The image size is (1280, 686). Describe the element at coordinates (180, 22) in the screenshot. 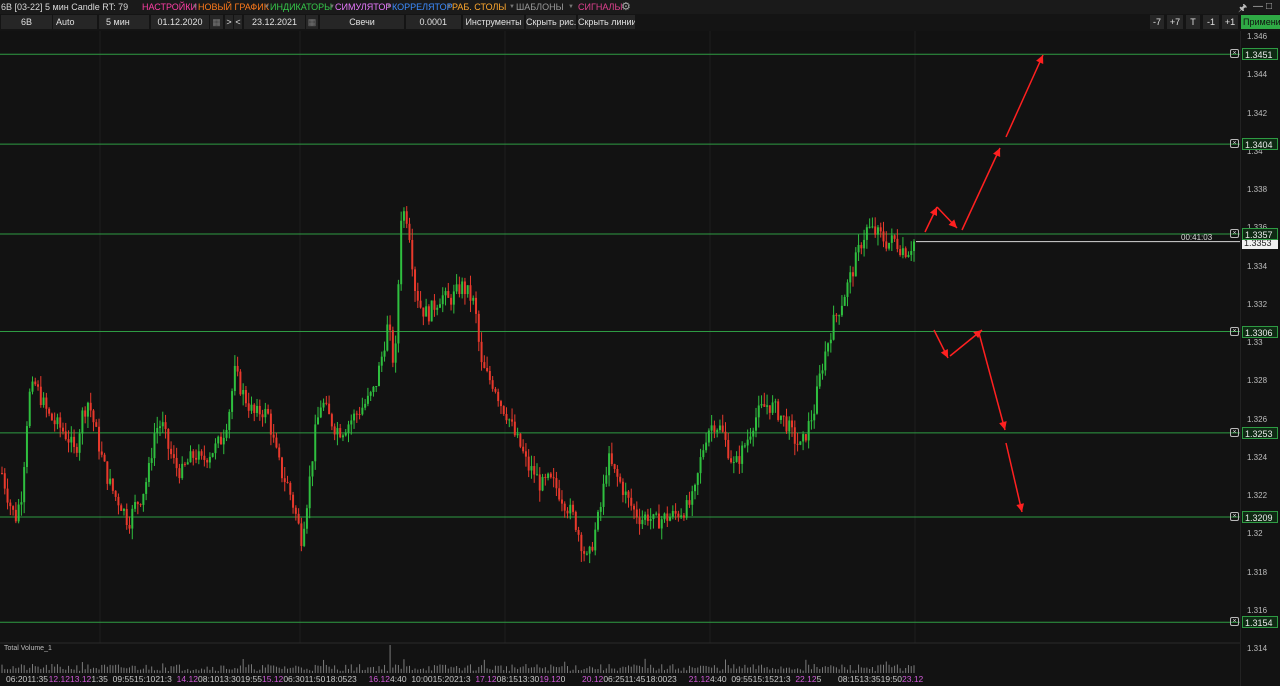

I see `date-from-input: 01.12.2020` at that location.